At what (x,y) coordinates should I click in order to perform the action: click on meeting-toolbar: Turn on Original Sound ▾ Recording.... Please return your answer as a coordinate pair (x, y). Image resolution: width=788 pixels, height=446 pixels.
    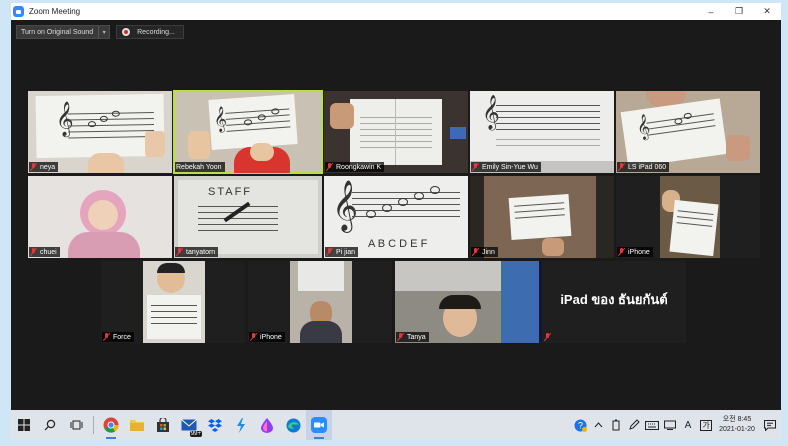
    Looking at the image, I should click on (100, 32).